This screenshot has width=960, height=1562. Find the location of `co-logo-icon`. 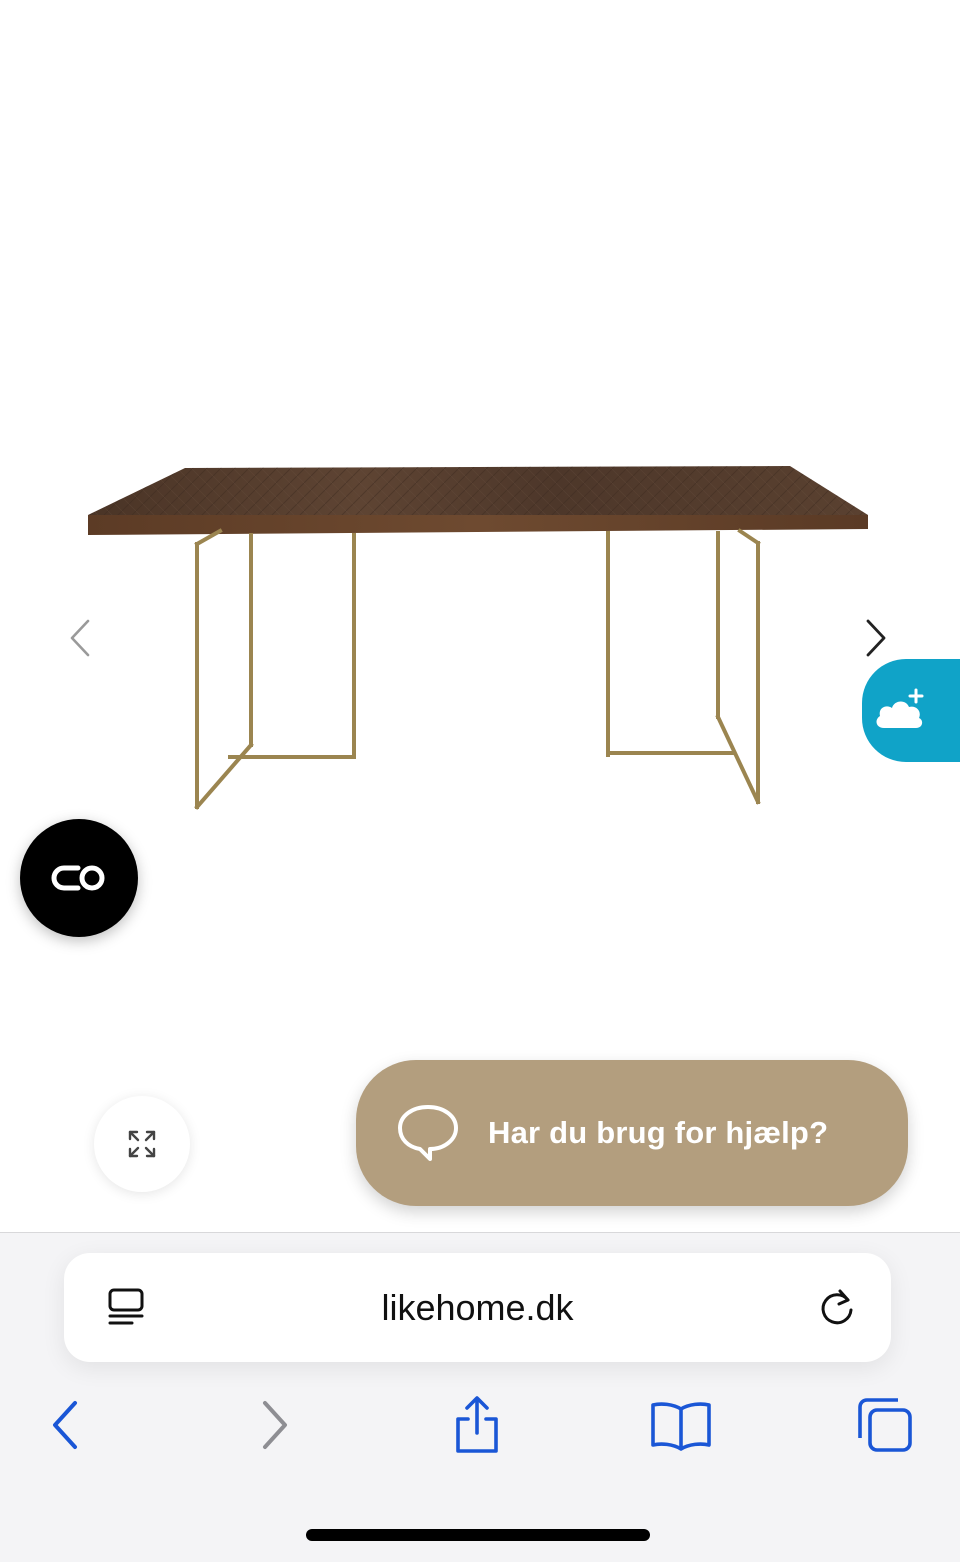

co-logo-icon is located at coordinates (78, 878).